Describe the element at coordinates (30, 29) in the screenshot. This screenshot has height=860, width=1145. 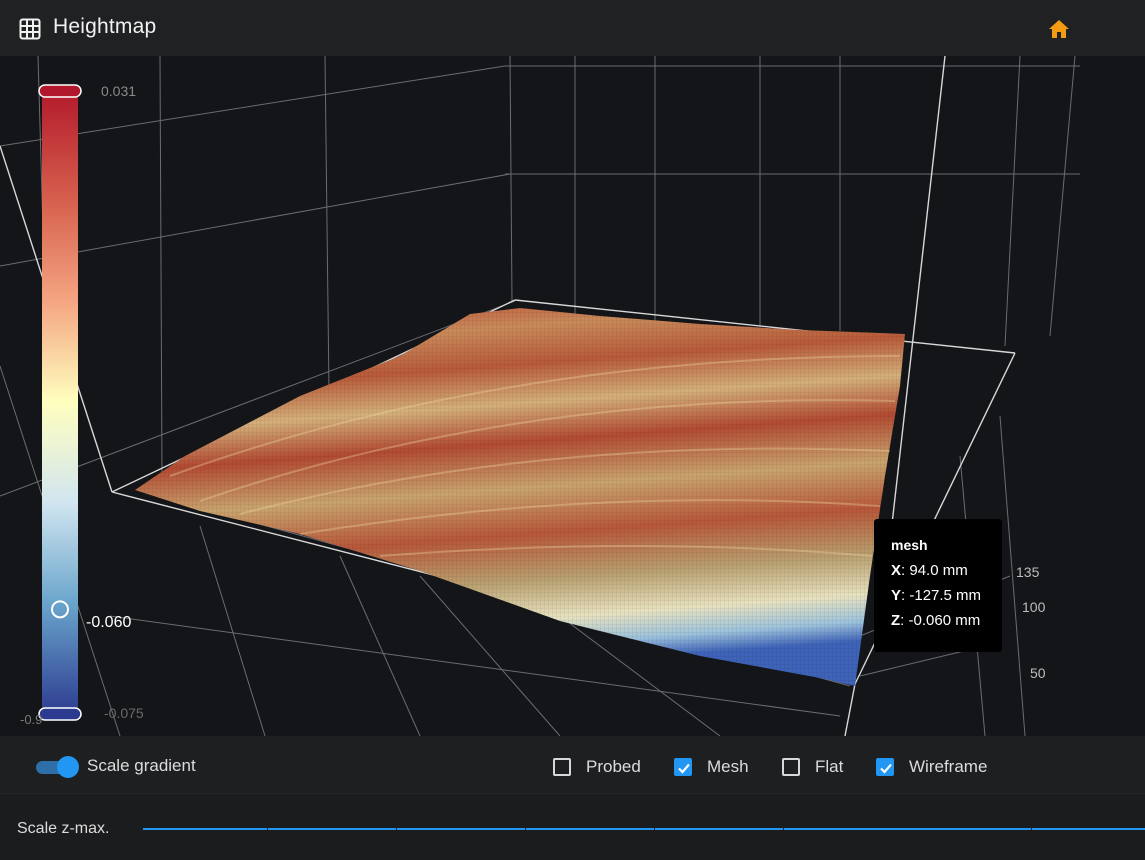
I see `grid-icon` at that location.